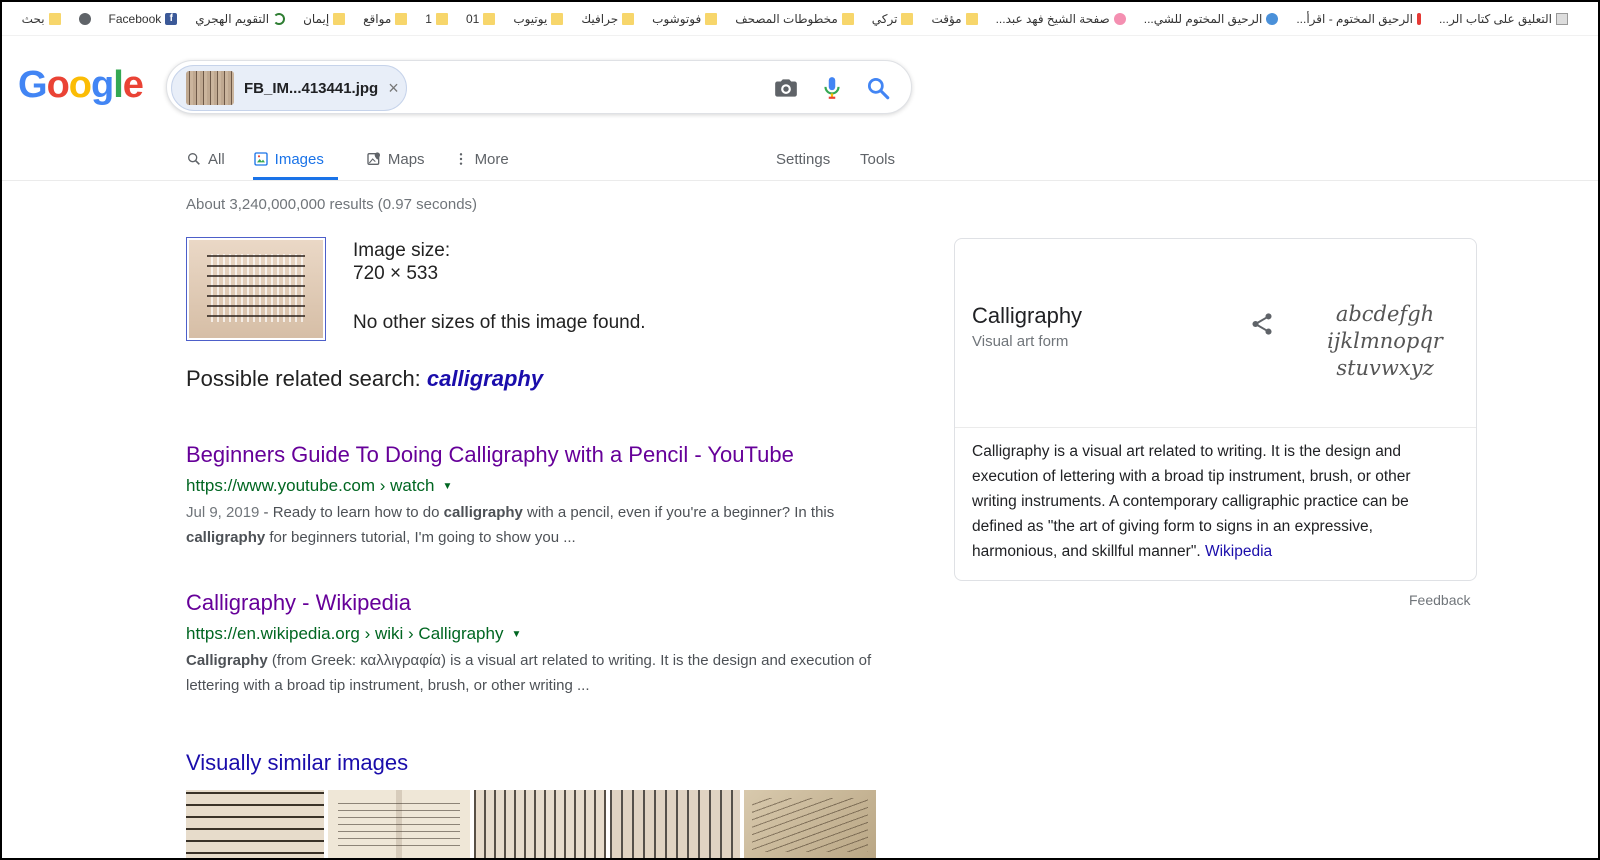  What do you see at coordinates (1272, 18) in the screenshot?
I see `blue-circle-icon` at bounding box center [1272, 18].